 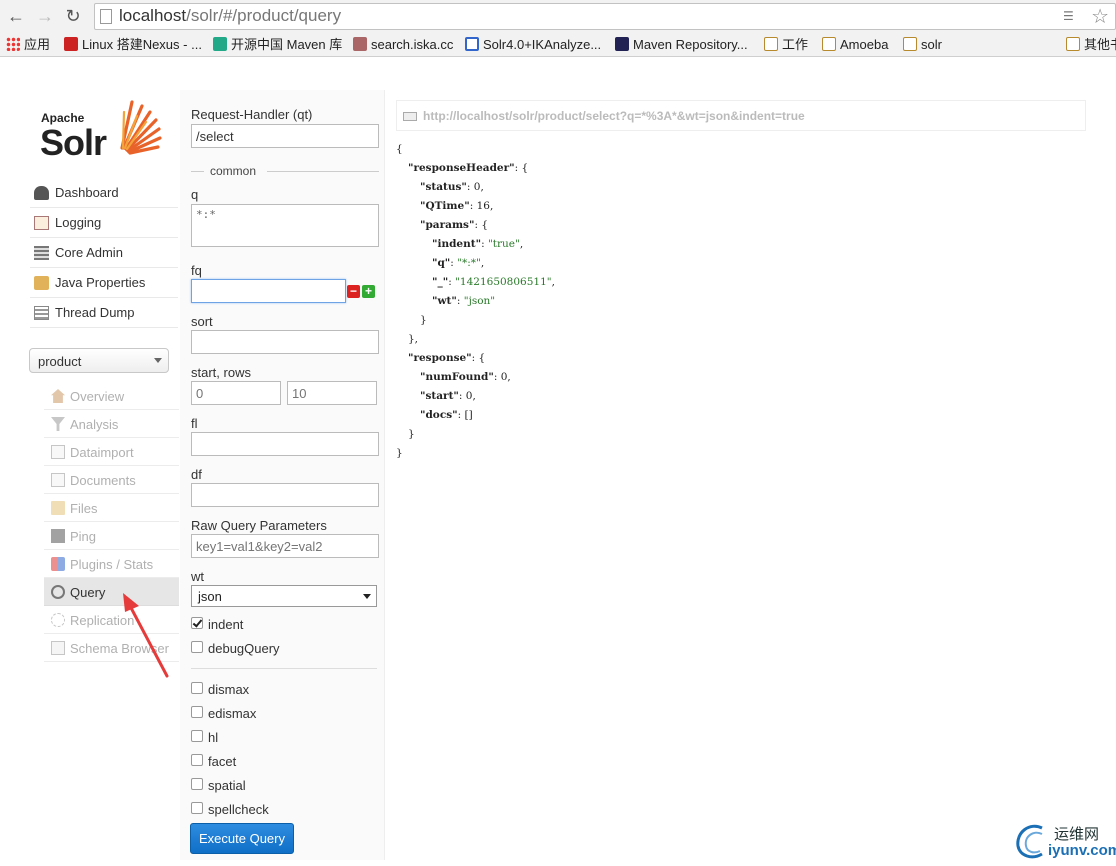 What do you see at coordinates (285, 444) in the screenshot?
I see `fl-input` at bounding box center [285, 444].